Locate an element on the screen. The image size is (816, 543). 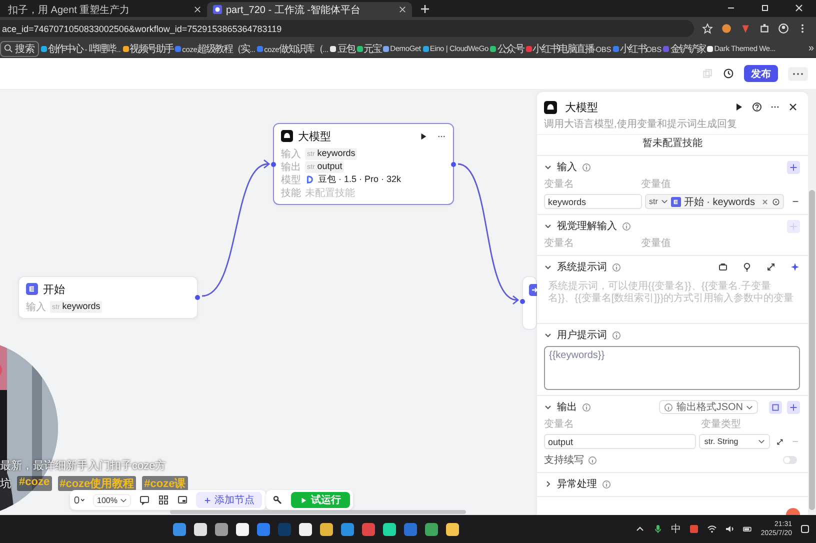
minimap-icon is located at coordinates (182, 500).